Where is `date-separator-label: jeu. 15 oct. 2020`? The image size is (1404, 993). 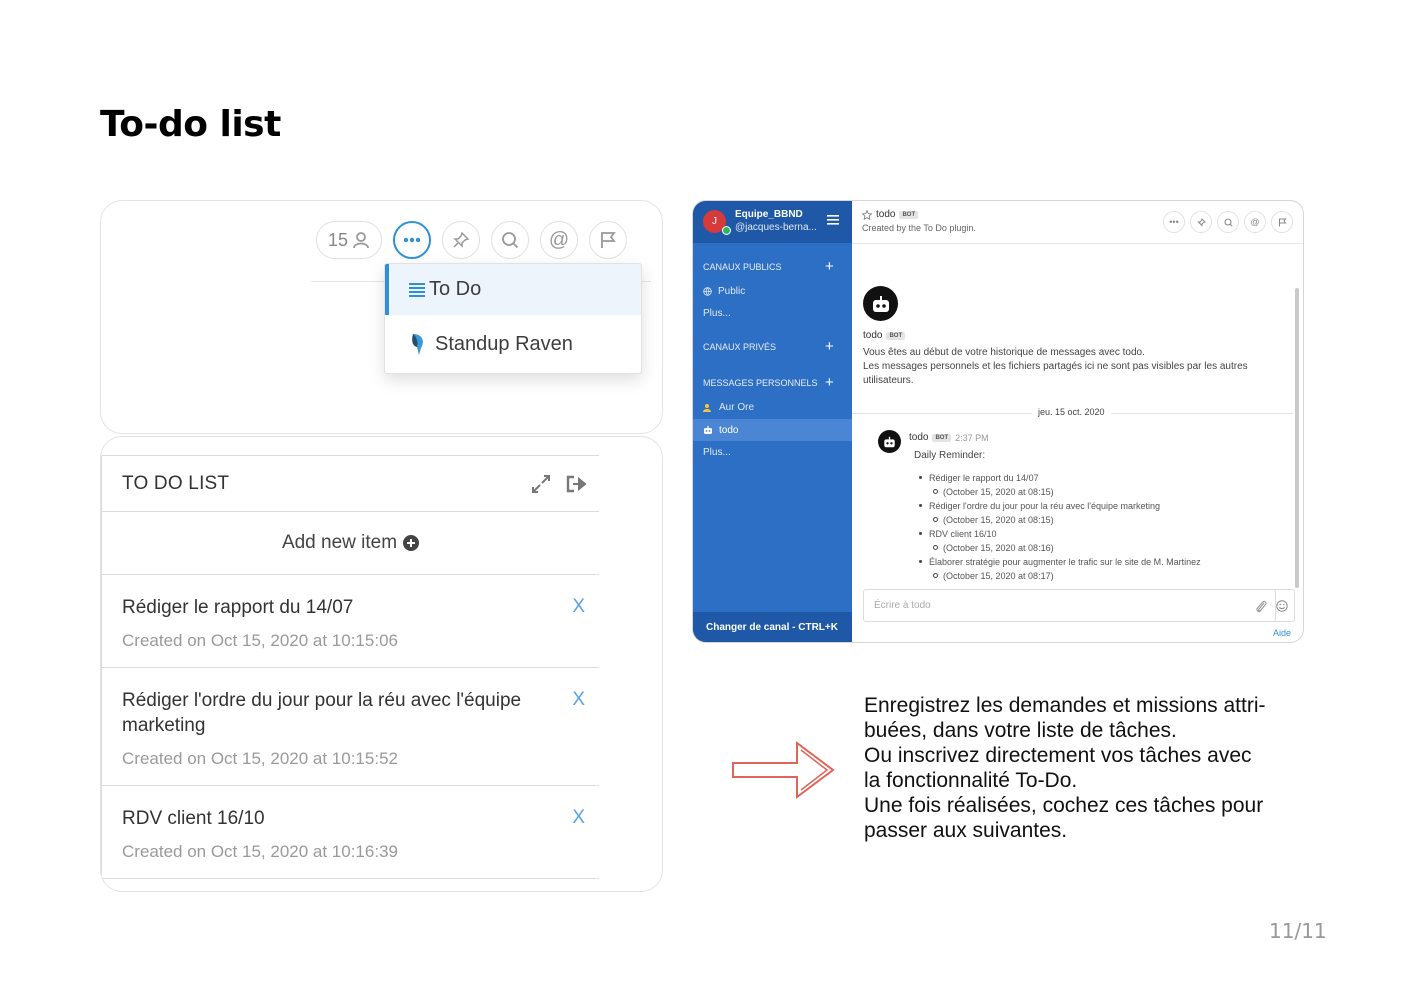 date-separator-label: jeu. 15 oct. 2020 is located at coordinates (1071, 412).